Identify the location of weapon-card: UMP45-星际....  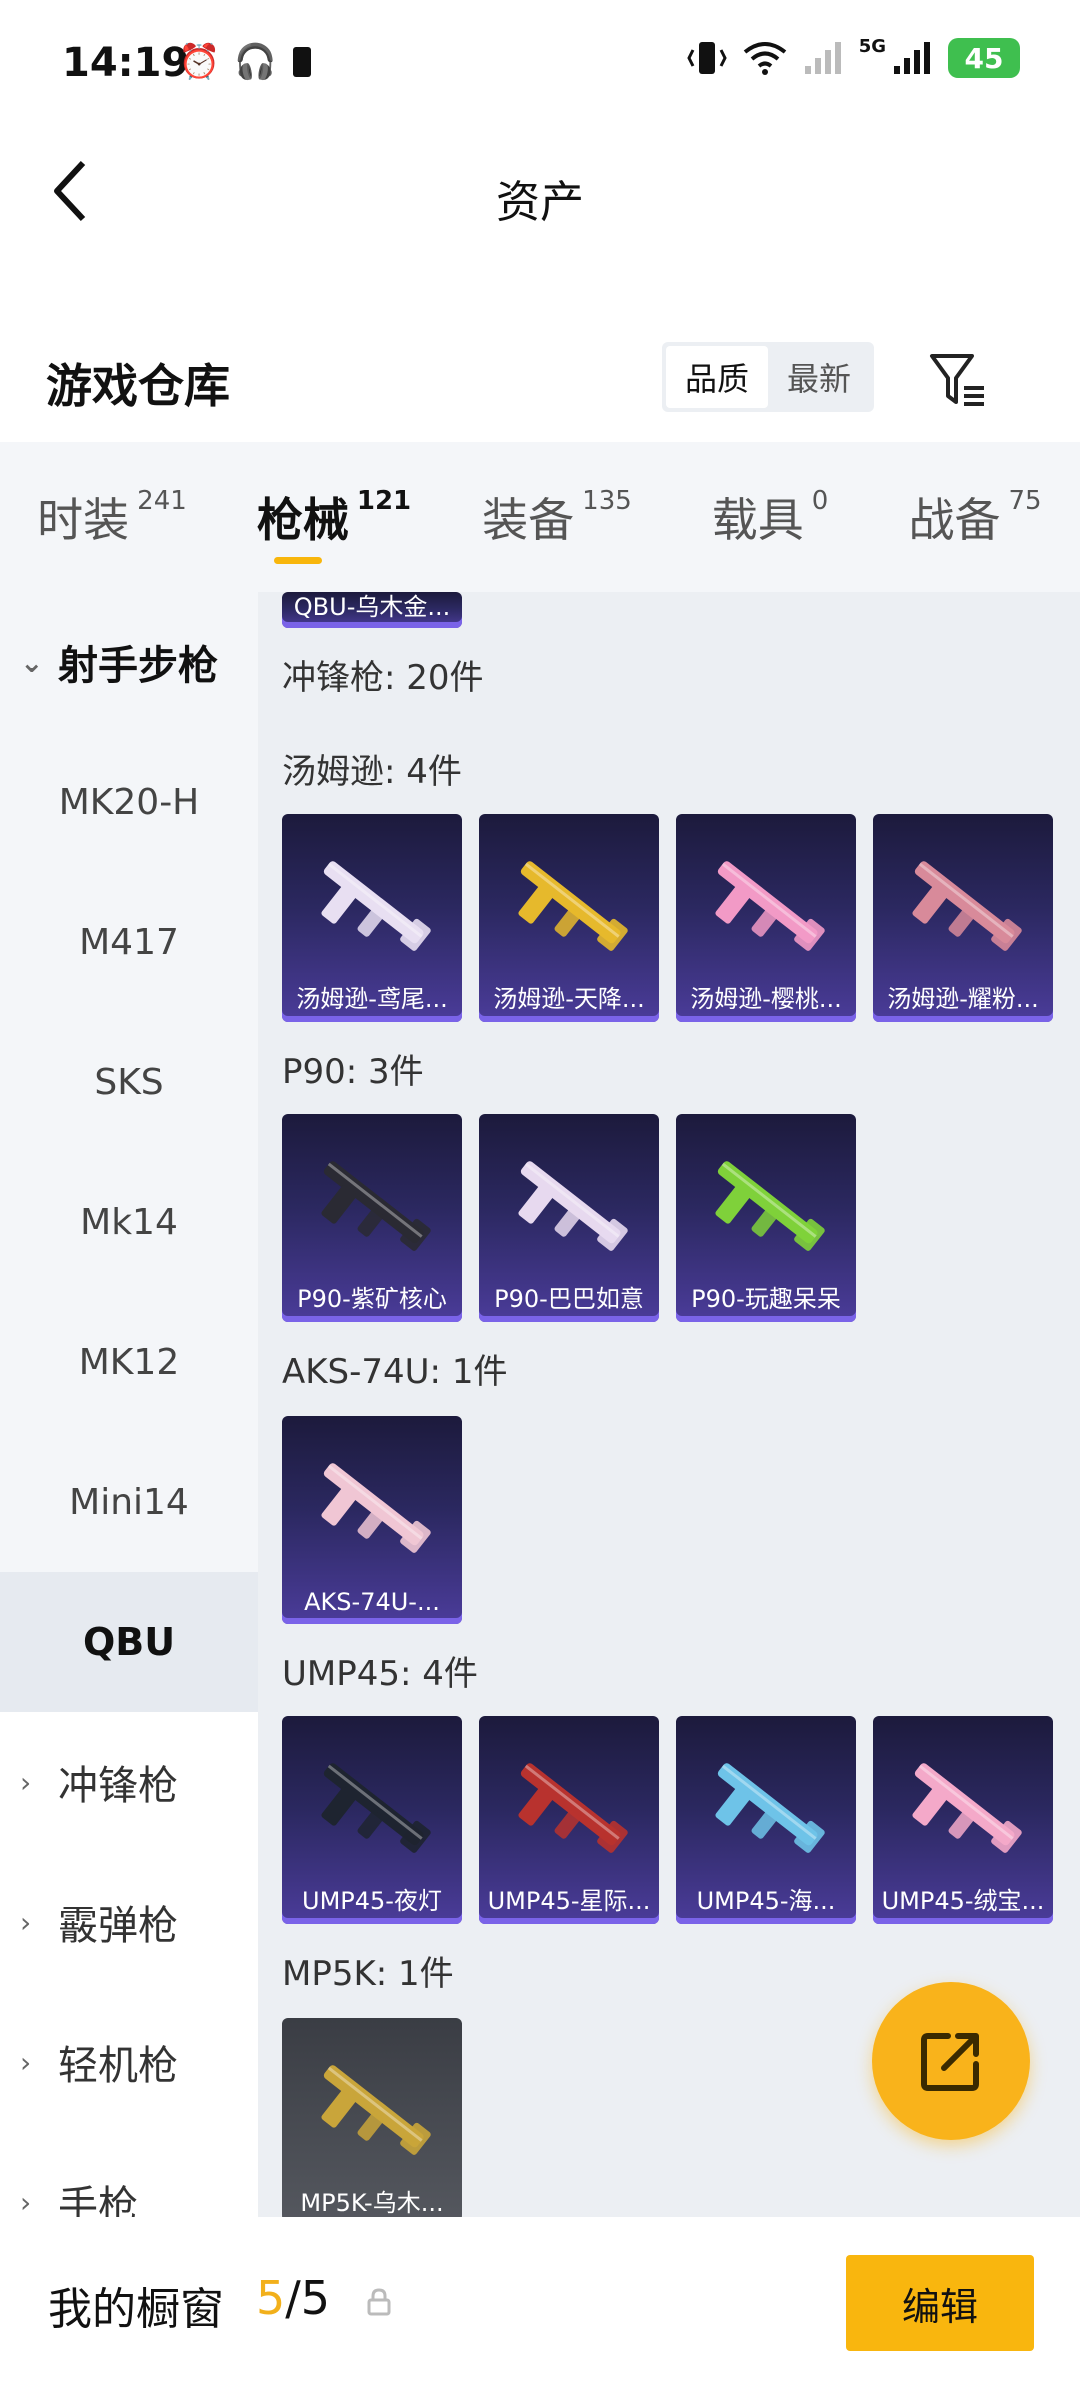
(569, 1820).